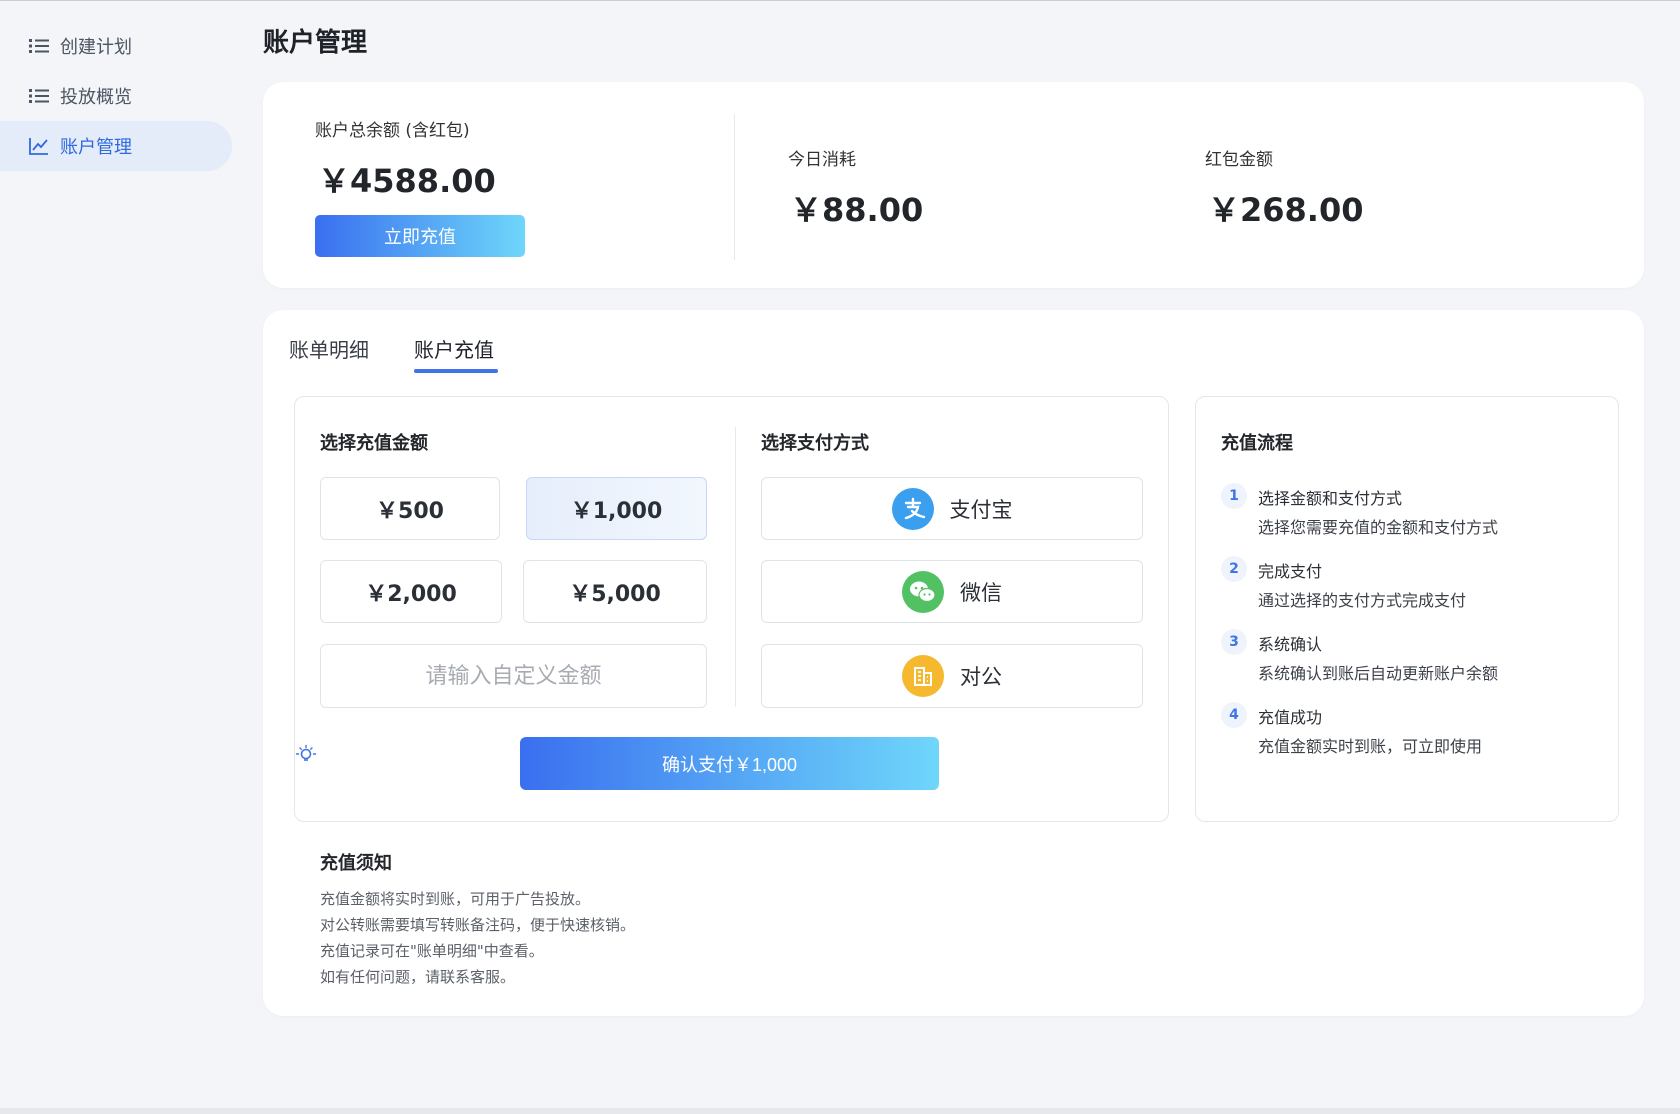  I want to click on tab-bill-details: 账单明细, so click(329, 348).